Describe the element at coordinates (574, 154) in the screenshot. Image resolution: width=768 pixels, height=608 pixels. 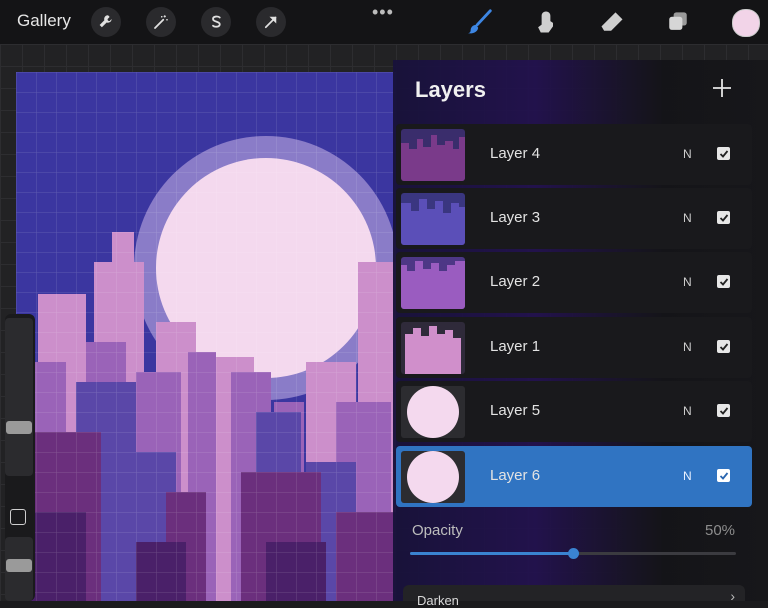
I see `layer-row-4: Layer 4 N` at that location.